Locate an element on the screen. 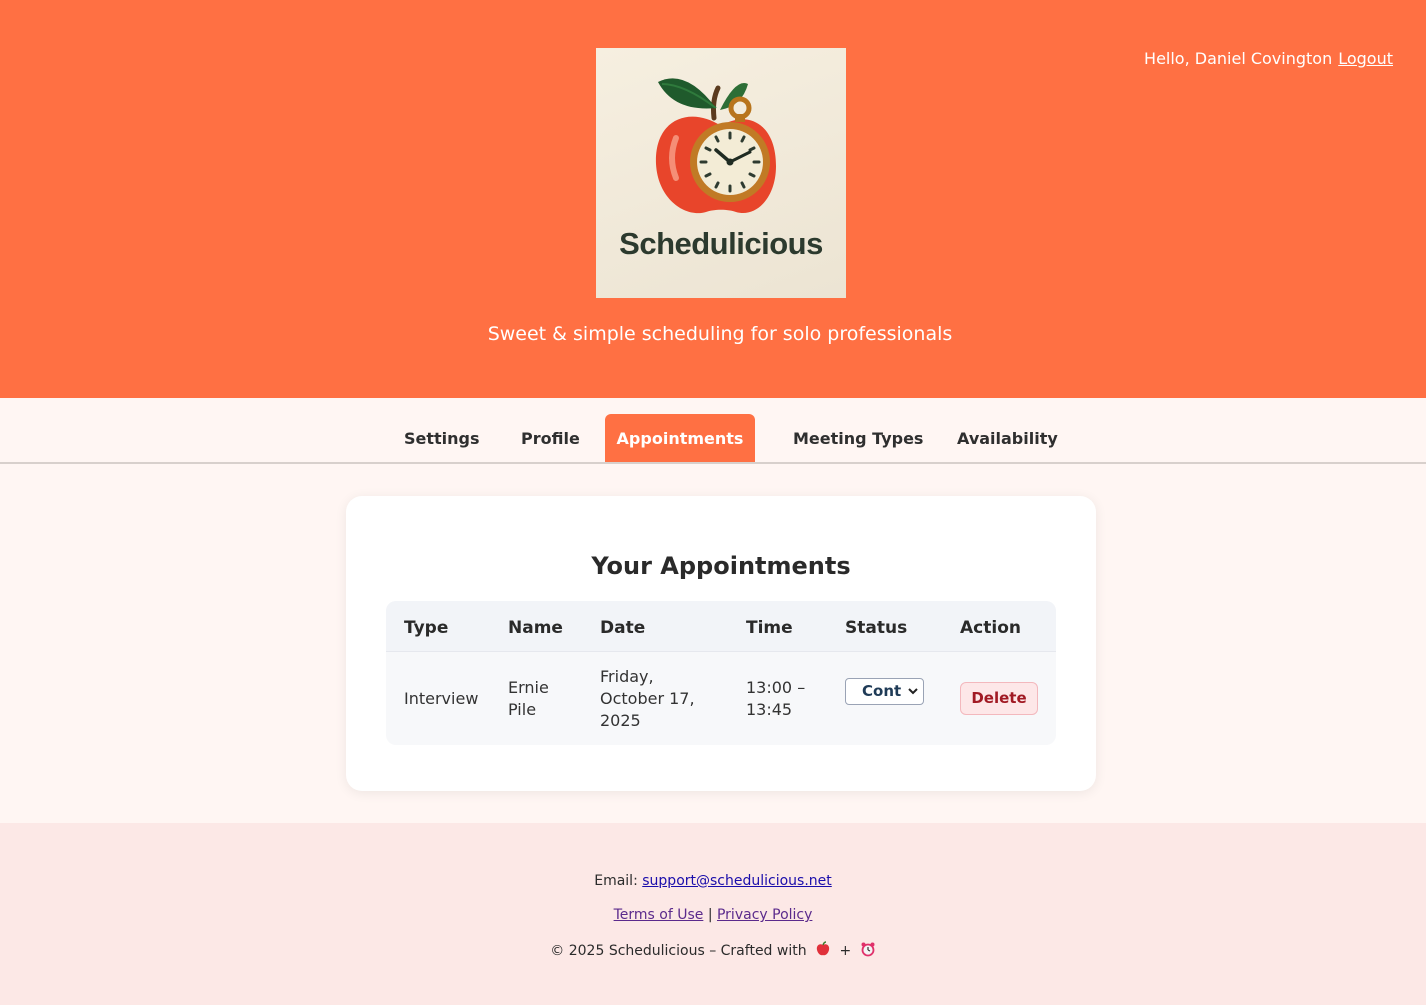 The image size is (1426, 1005). footer-copyright-row: © 2025 Schedulicious – Crafted with + is located at coordinates (713, 951).